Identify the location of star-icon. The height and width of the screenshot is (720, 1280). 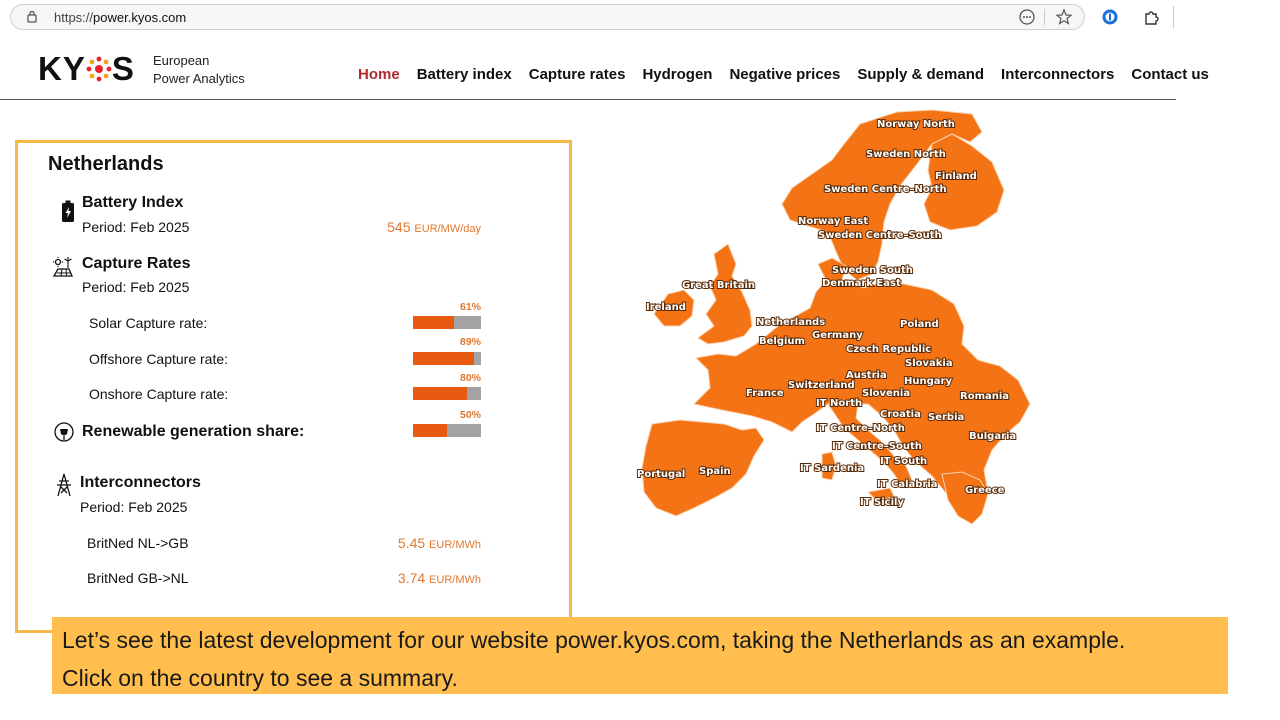
(1064, 17).